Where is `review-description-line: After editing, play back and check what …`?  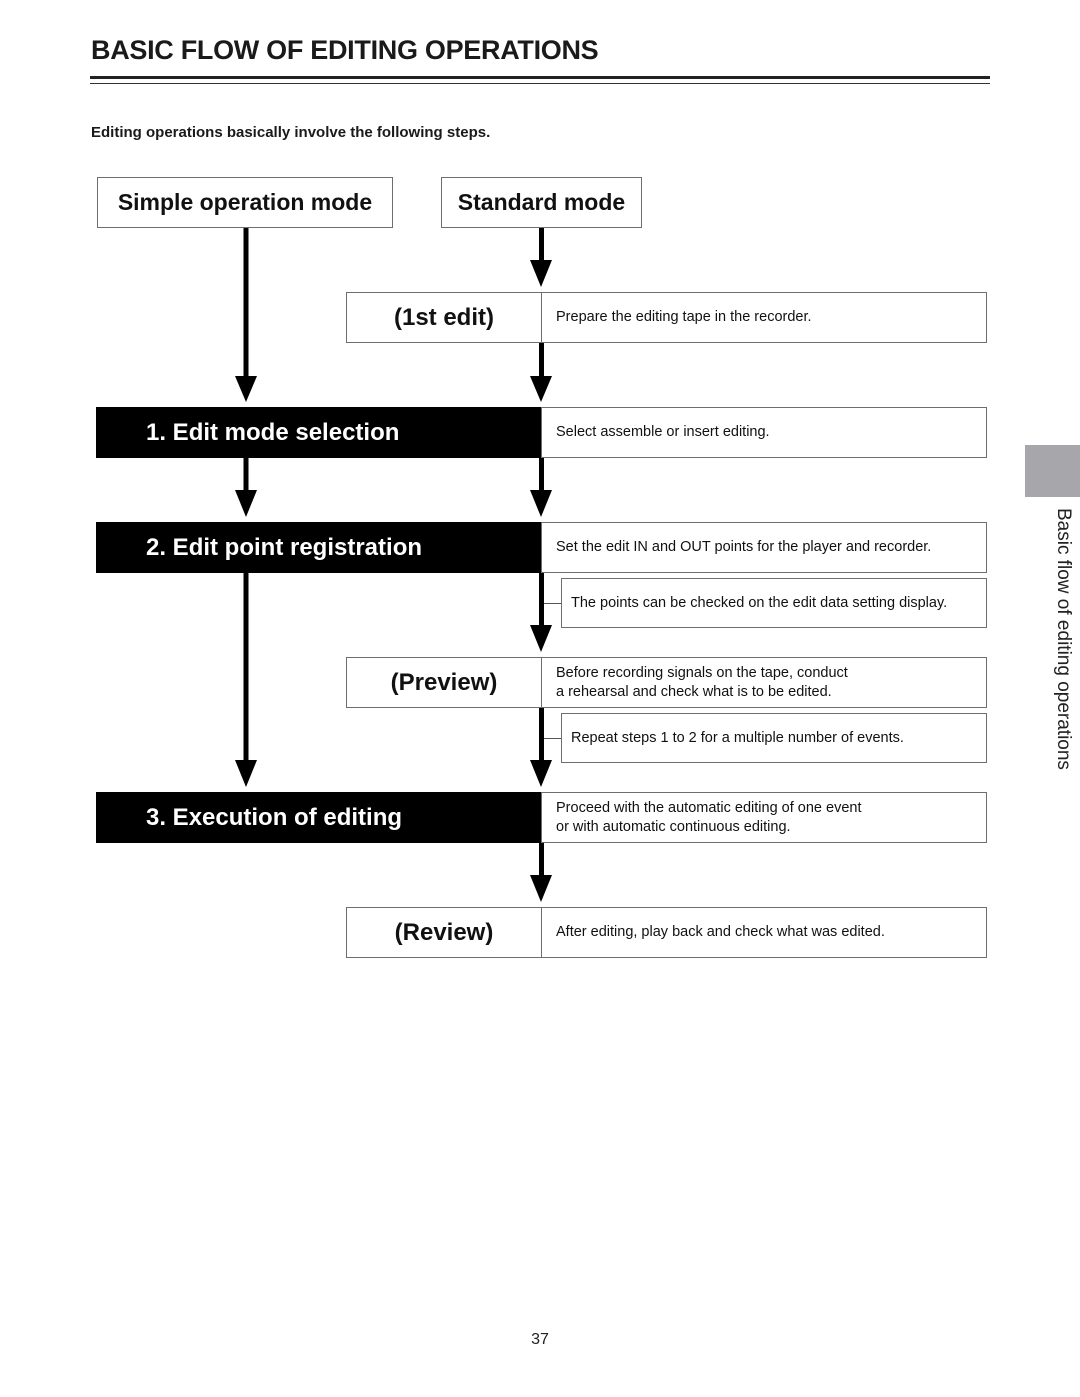
review-description-line: After editing, play back and check what … is located at coordinates (720, 932).